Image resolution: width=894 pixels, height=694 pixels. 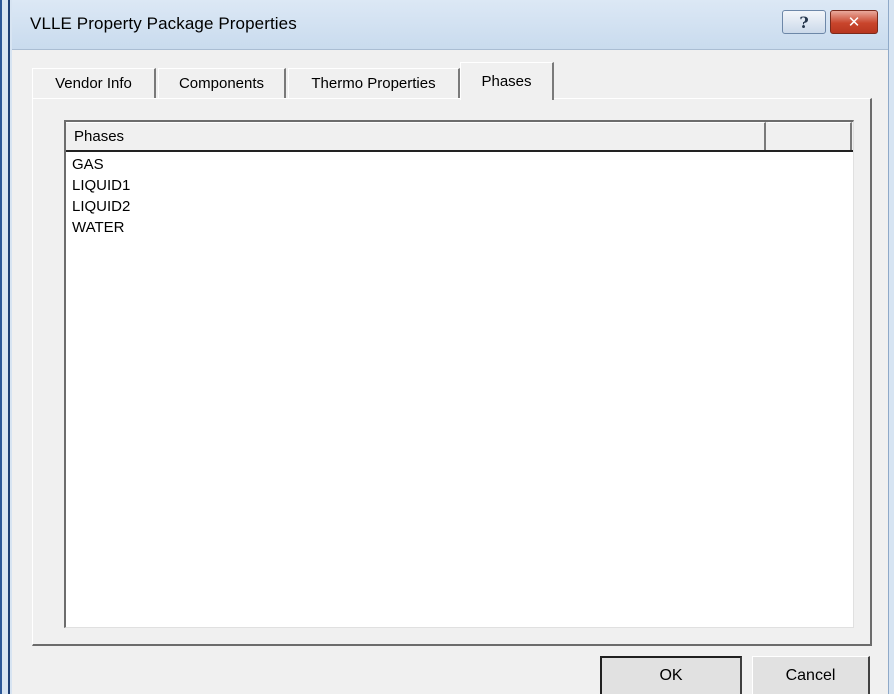 What do you see at coordinates (6, 347) in the screenshot?
I see `window-left-border` at bounding box center [6, 347].